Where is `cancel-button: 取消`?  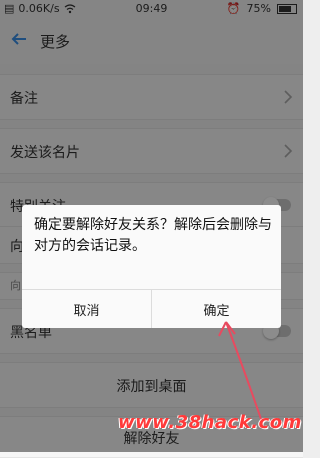 cancel-button: 取消 is located at coordinates (86, 309).